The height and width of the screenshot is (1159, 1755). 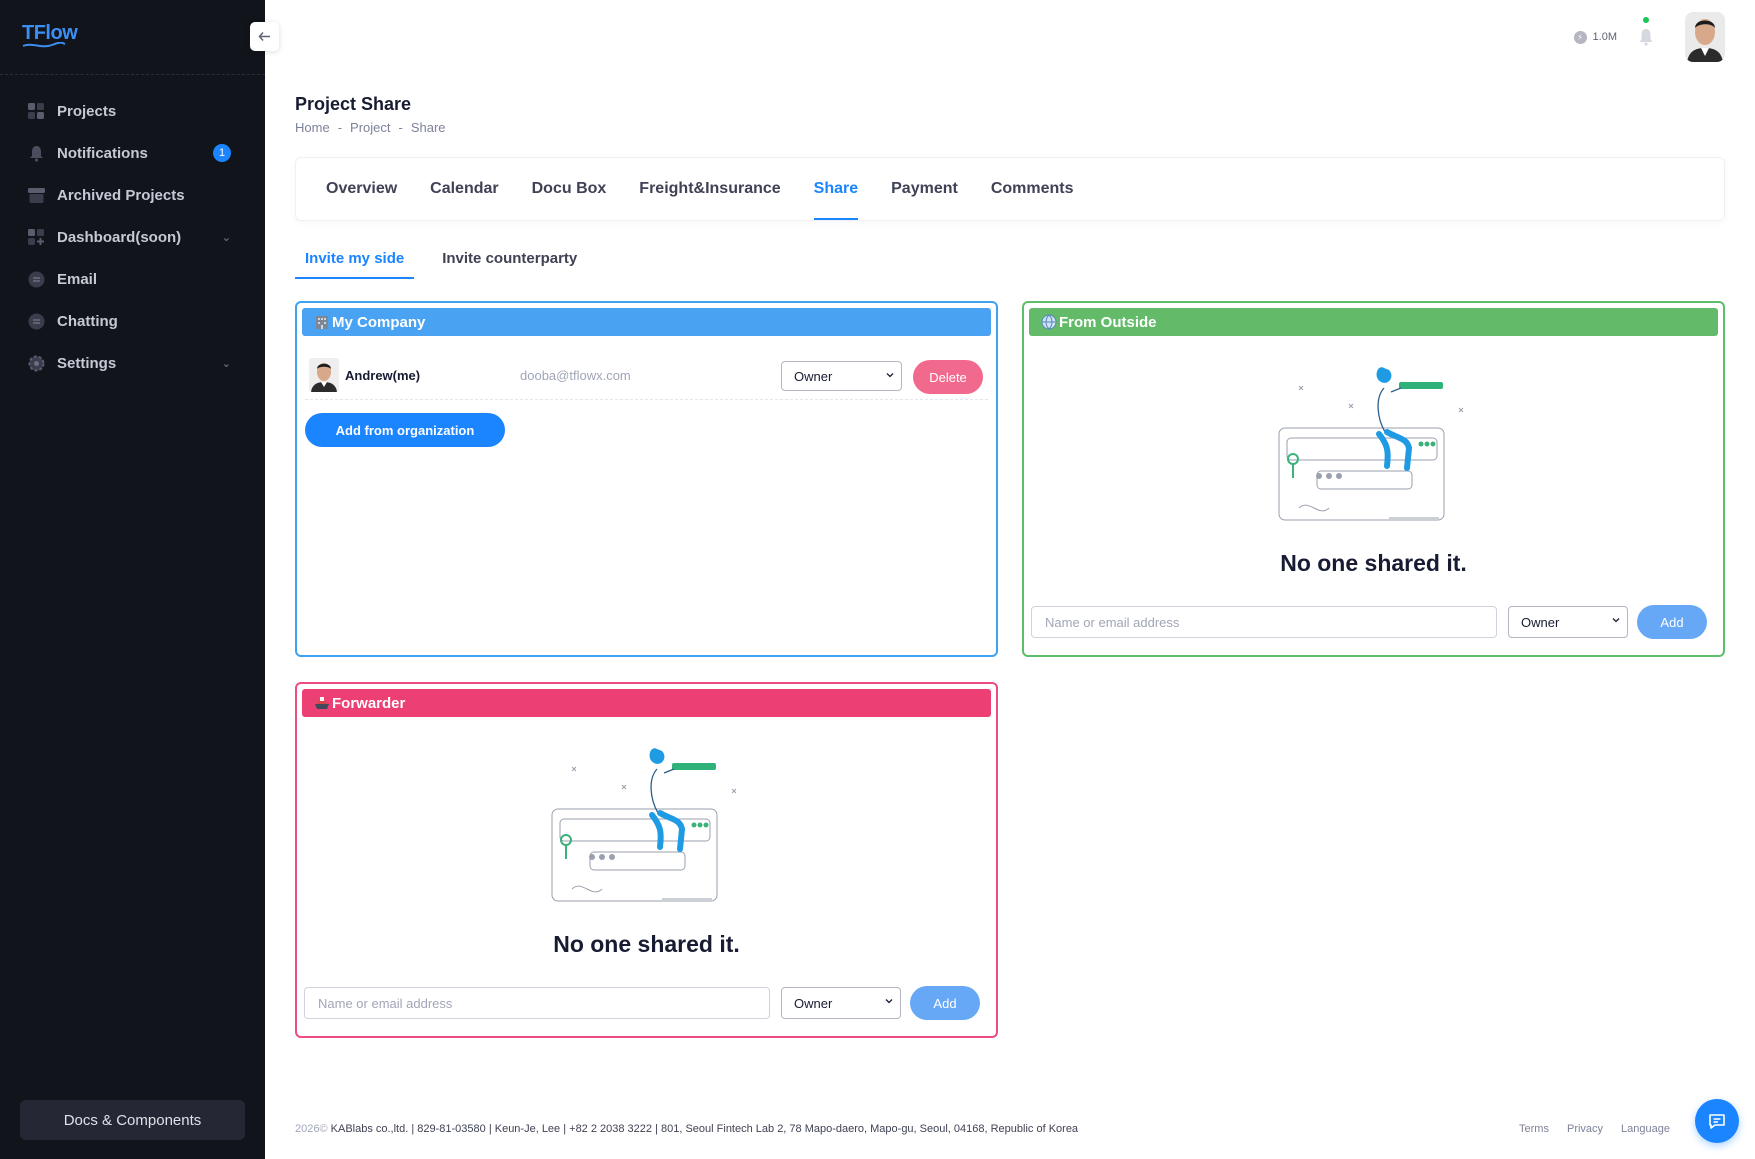 I want to click on member-role-select: Owner, so click(x=841, y=376).